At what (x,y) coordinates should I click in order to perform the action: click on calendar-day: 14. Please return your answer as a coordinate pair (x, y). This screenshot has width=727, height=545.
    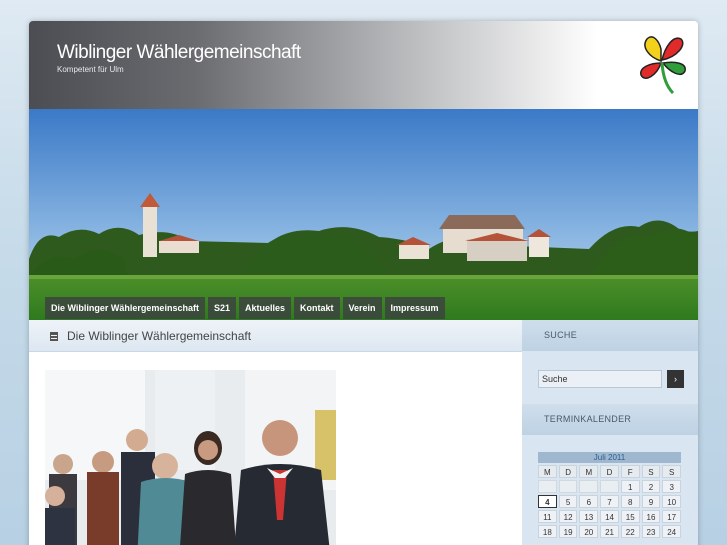
    Looking at the image, I should click on (609, 516).